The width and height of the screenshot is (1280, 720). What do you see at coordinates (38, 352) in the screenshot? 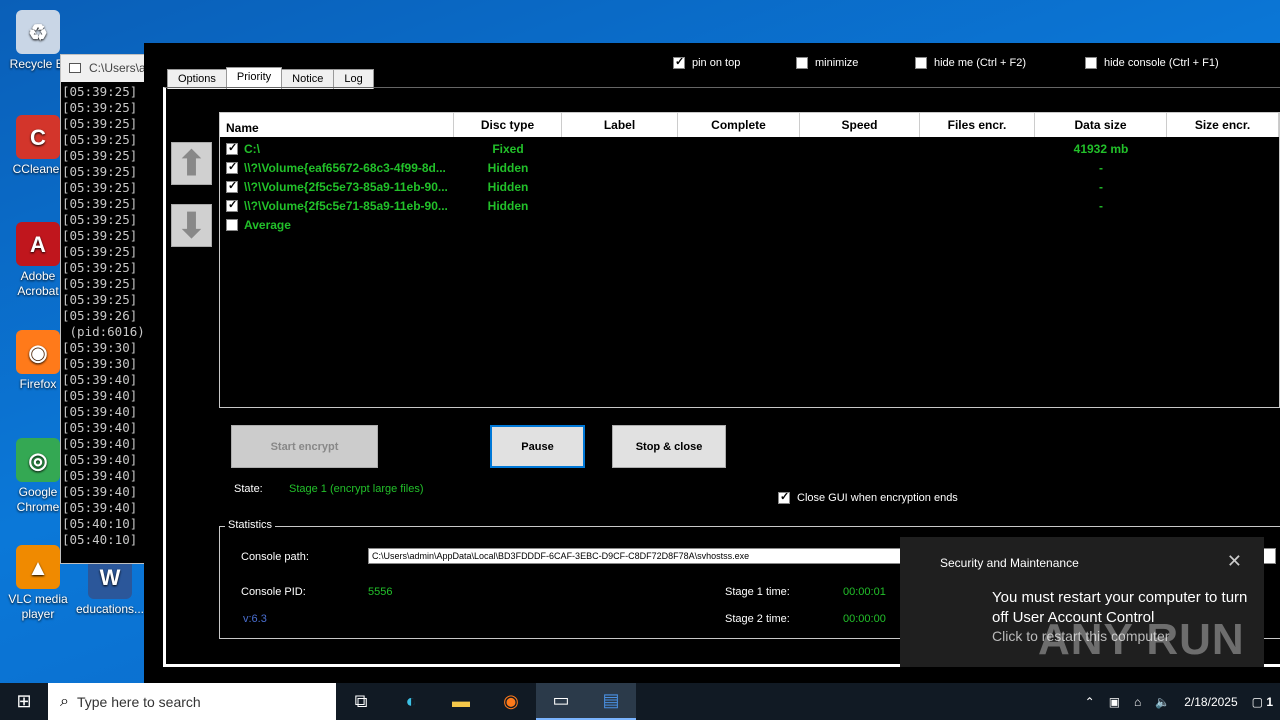
I see `app-icon: ◉` at bounding box center [38, 352].